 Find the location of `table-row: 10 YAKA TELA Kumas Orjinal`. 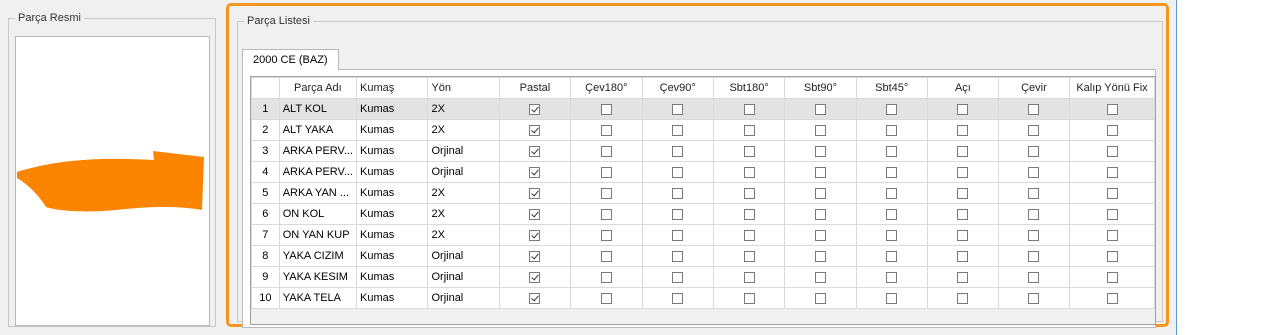

table-row: 10 YAKA TELA Kumas Orjinal is located at coordinates (703, 298).